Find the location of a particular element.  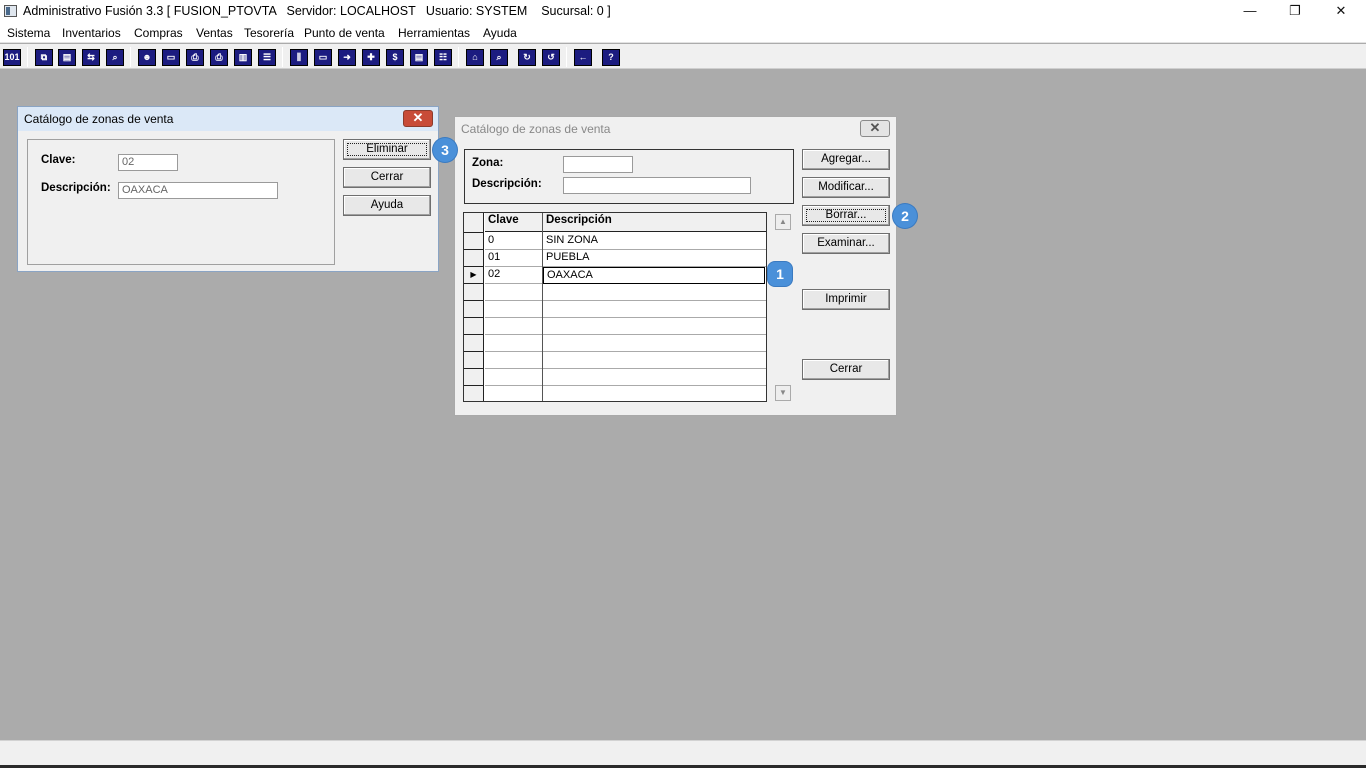

clave-label: Clave: is located at coordinates (58, 160).